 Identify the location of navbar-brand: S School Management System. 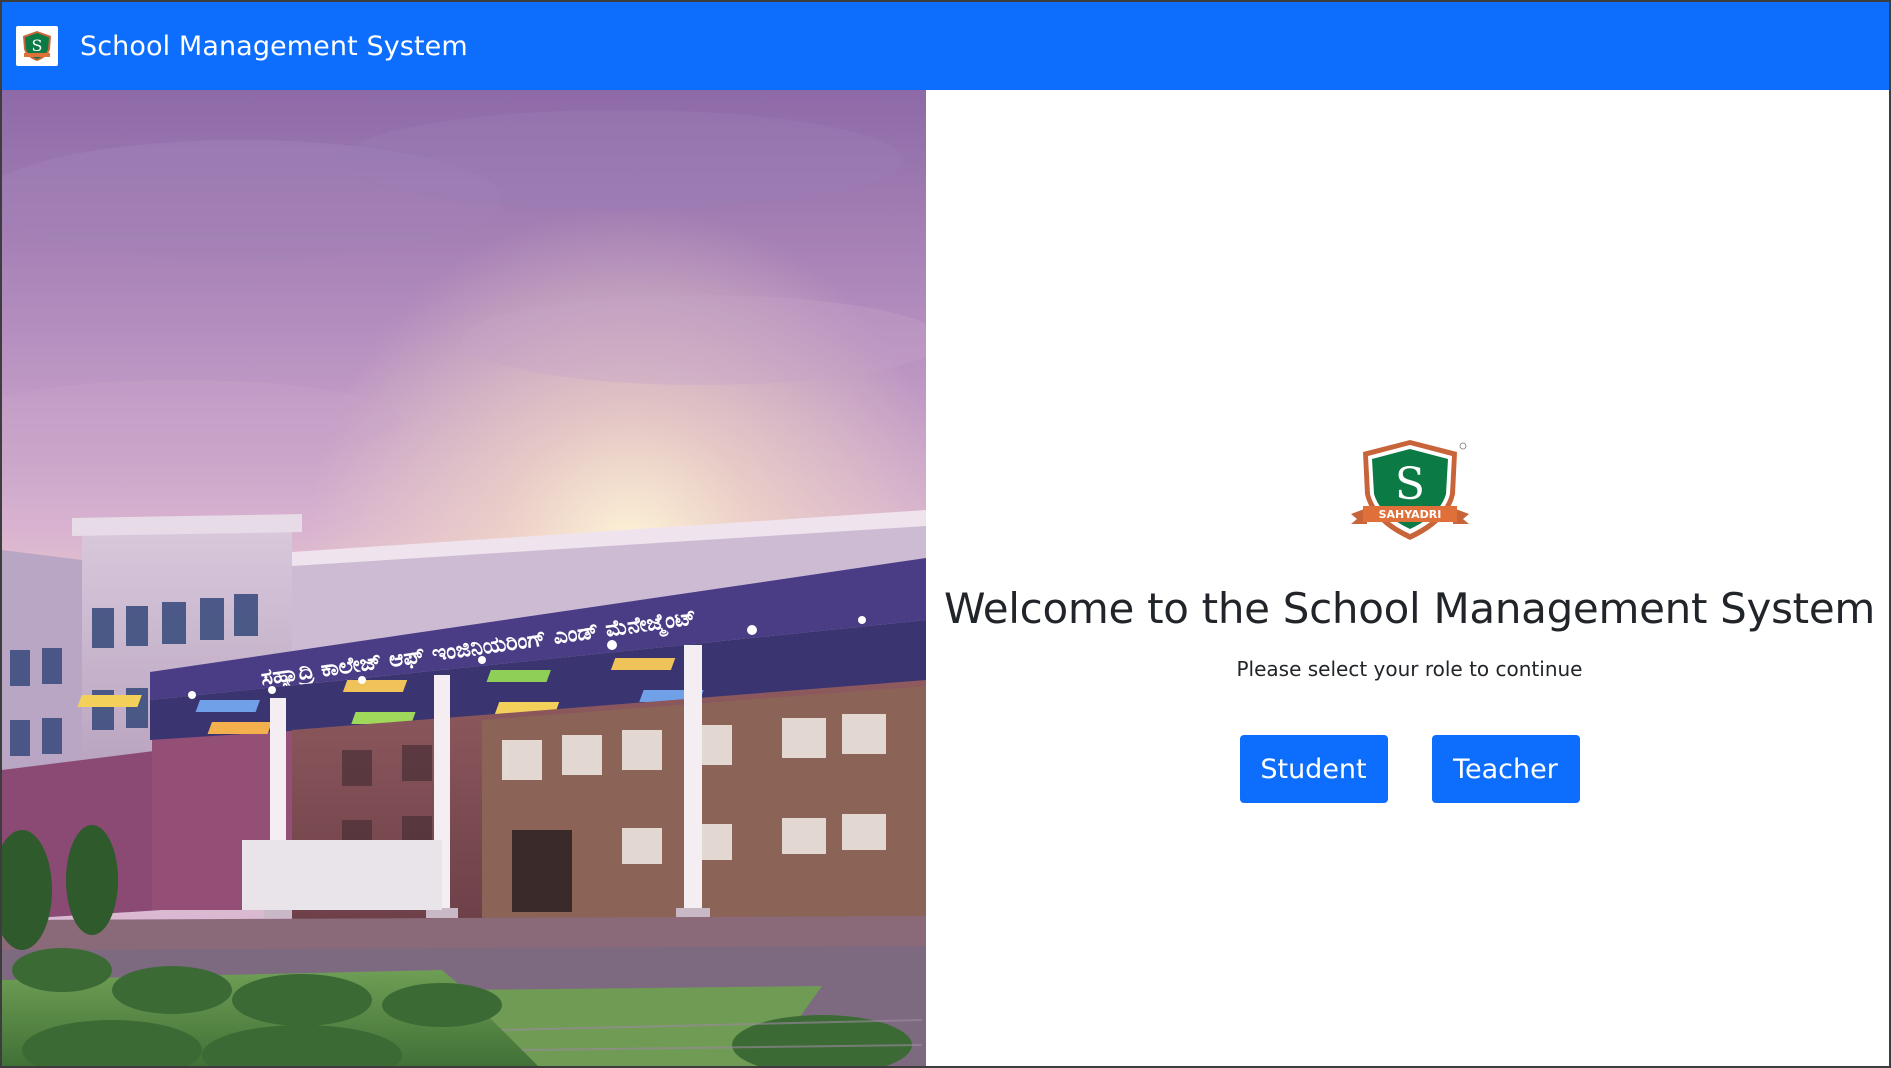
(242, 46).